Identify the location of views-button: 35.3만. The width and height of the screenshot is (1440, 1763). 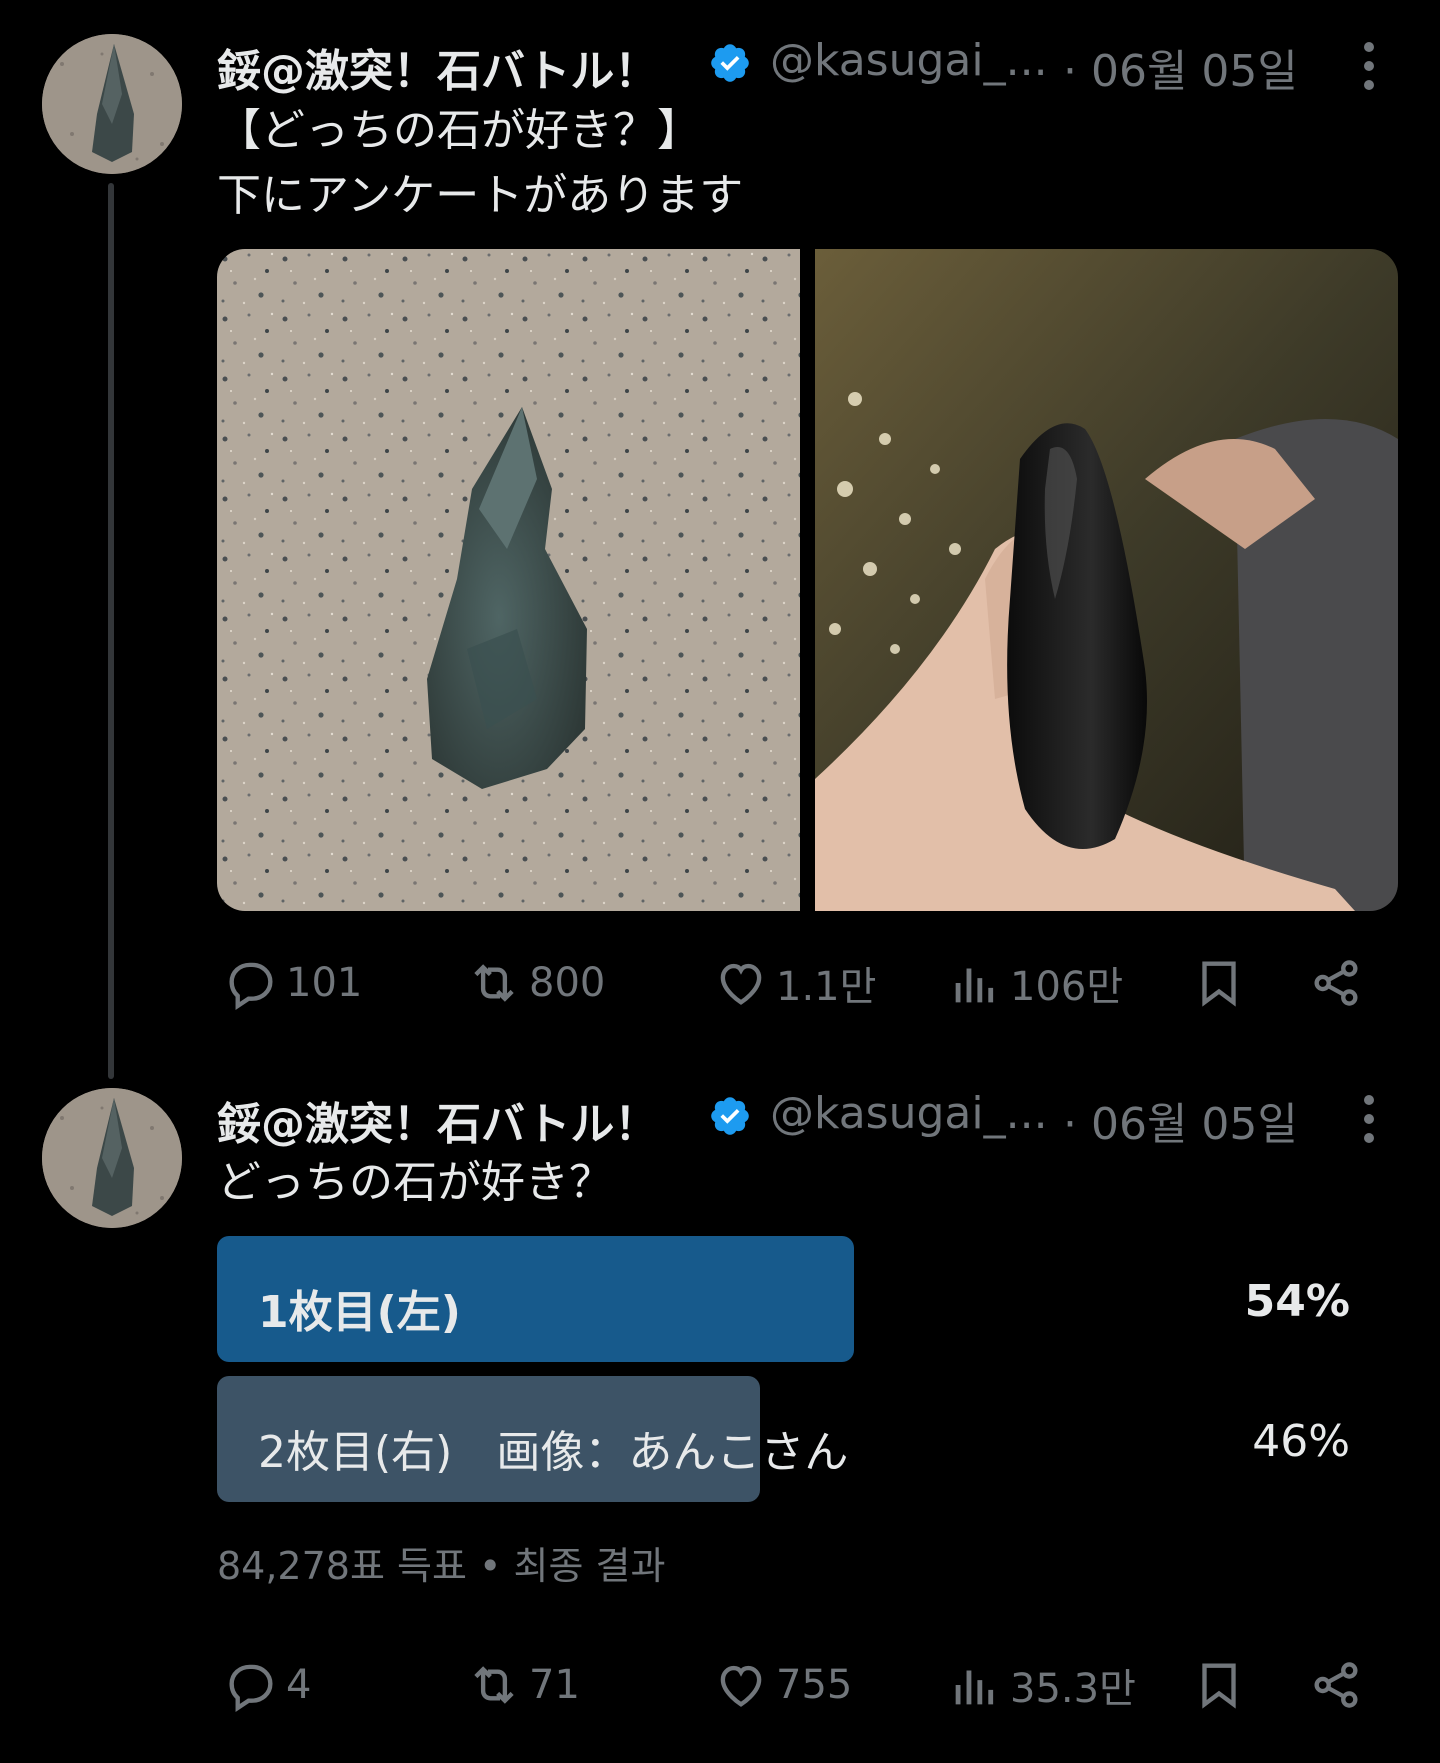
(1041, 1685).